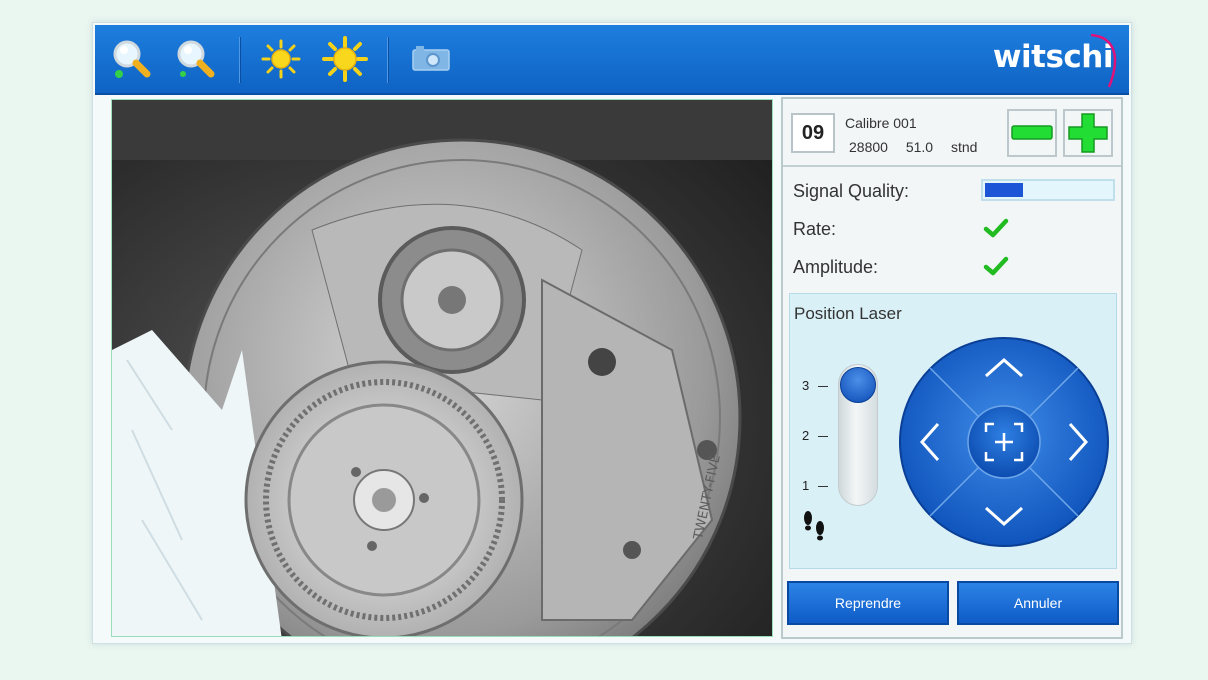 The width and height of the screenshot is (1208, 680). I want to click on brightness-high-icon, so click(345, 59).